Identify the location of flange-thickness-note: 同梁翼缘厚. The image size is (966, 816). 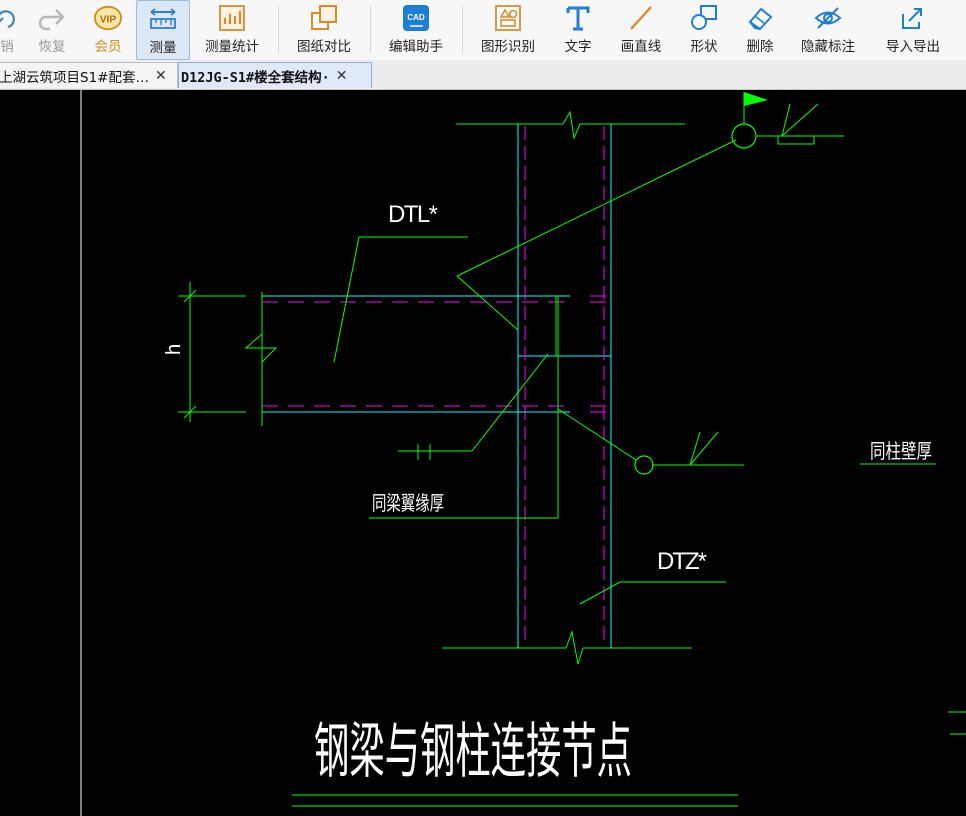
(408, 503).